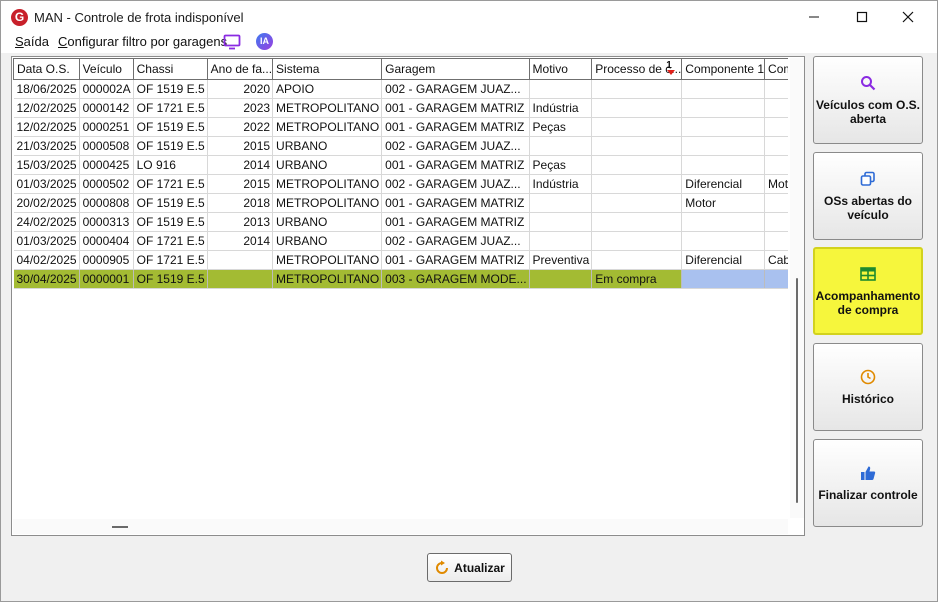  I want to click on table-cell: 0000905, so click(106, 260).